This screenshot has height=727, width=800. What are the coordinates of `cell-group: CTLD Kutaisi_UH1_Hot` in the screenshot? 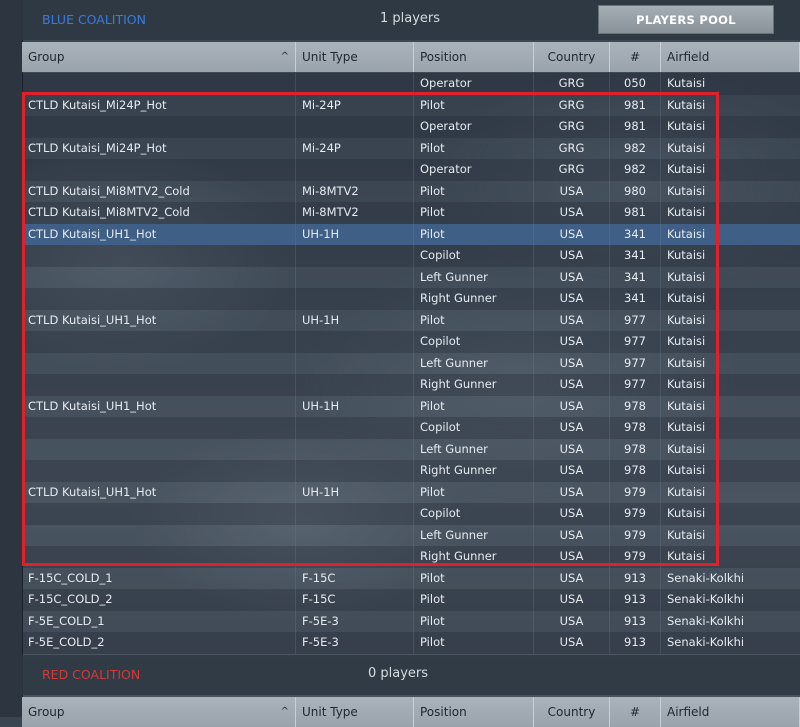 It's located at (159, 234).